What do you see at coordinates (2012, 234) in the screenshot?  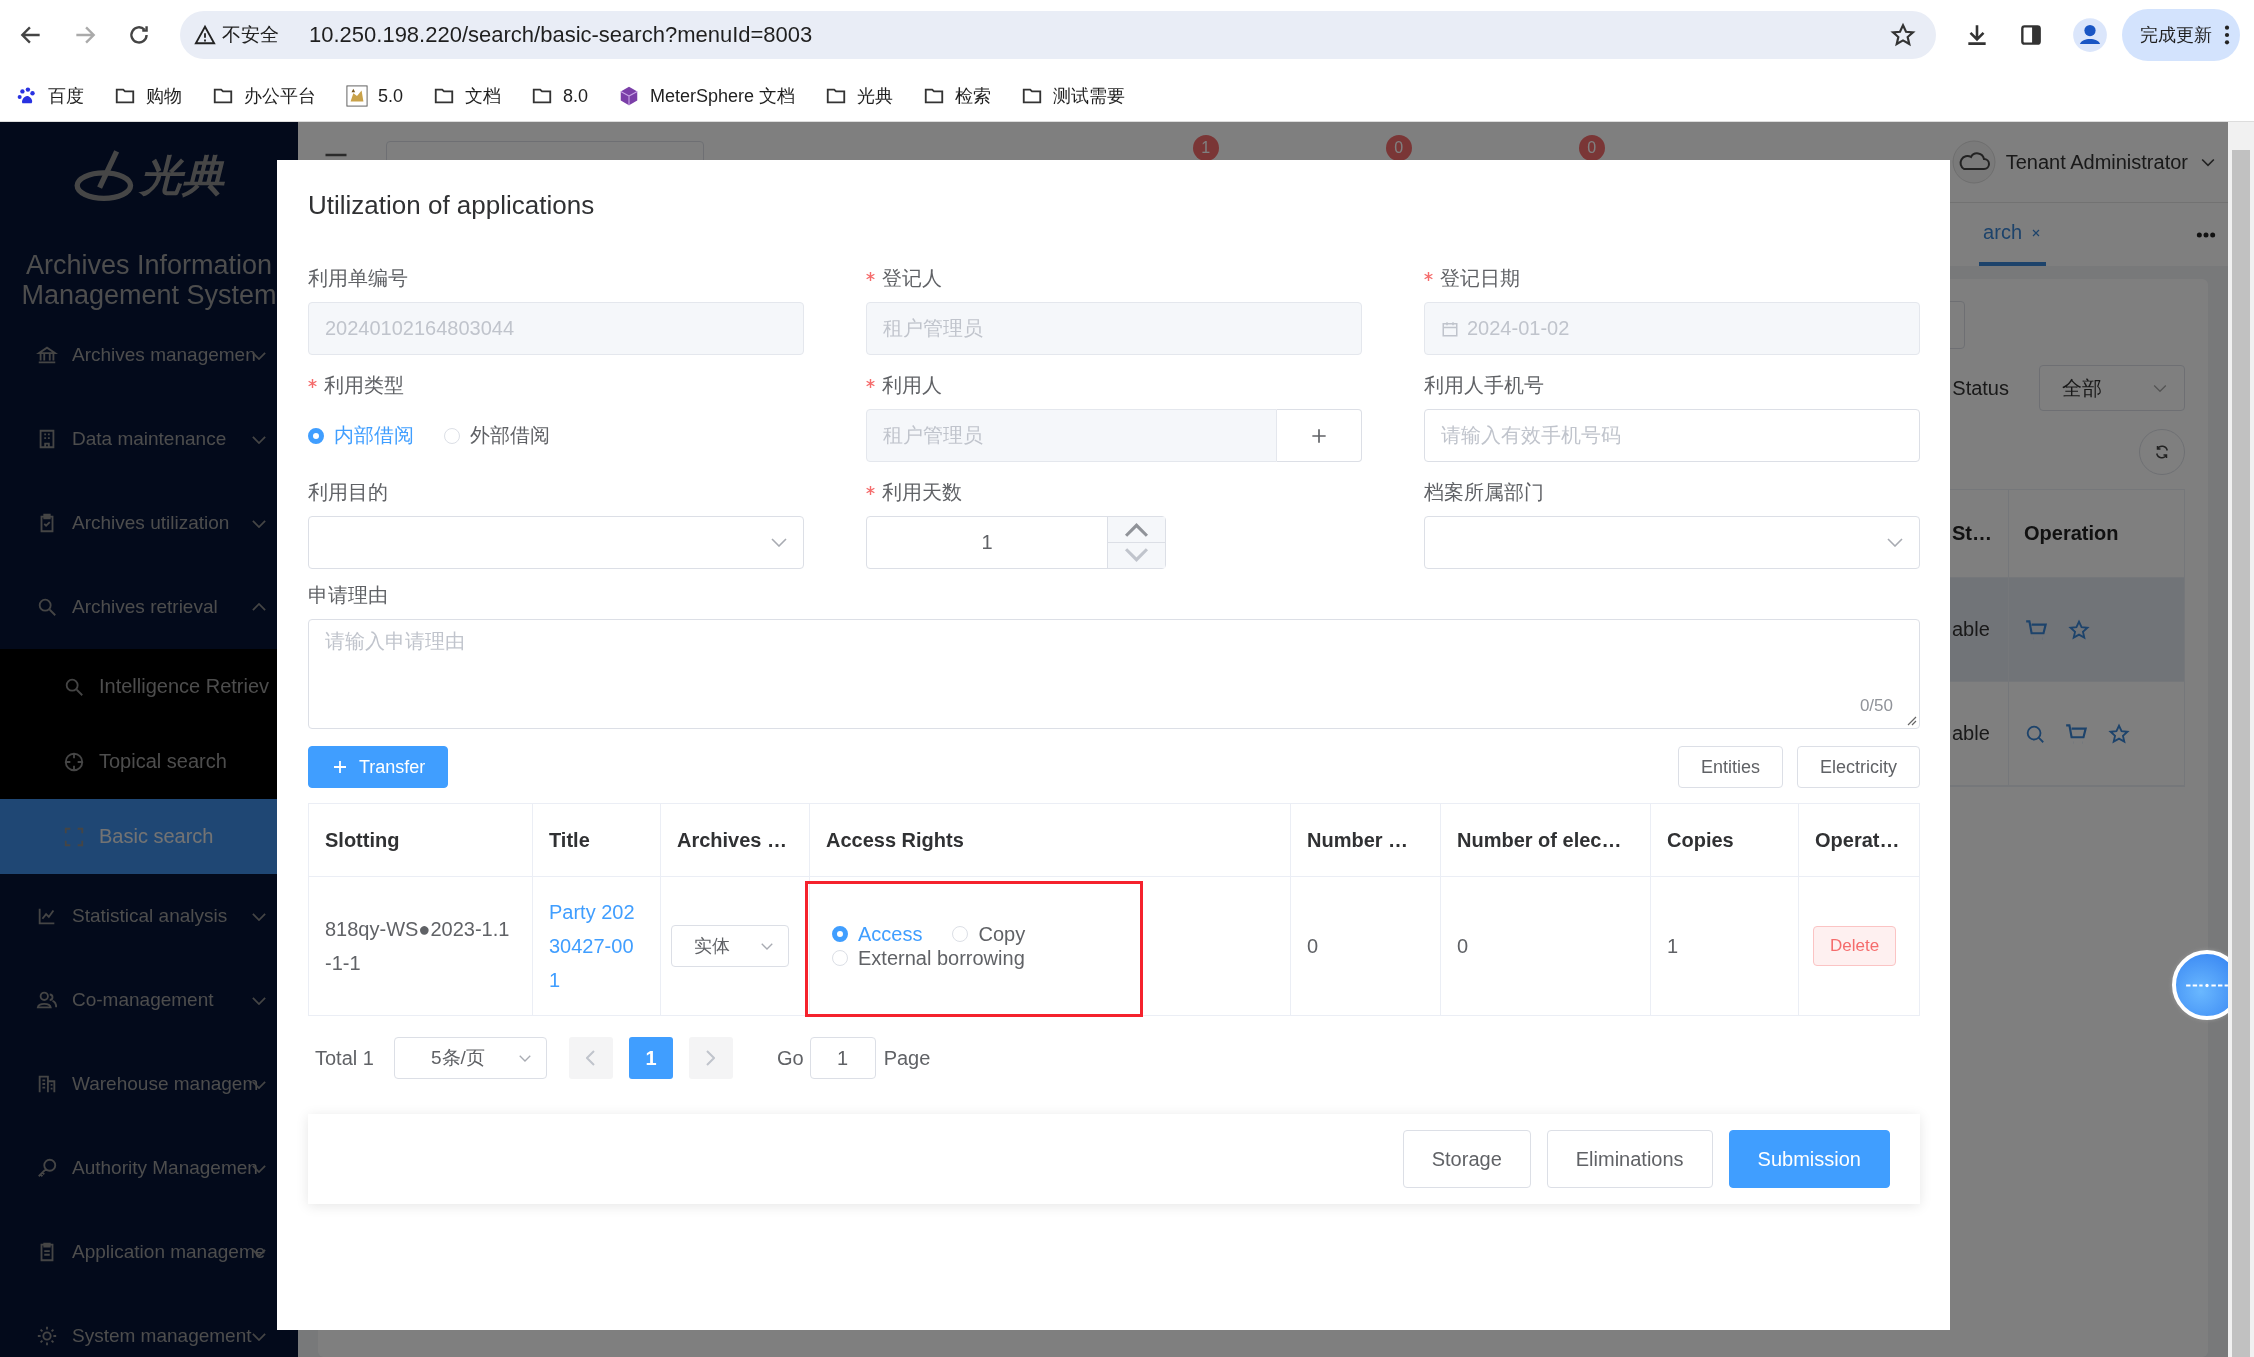 I see `page-tab: arch` at bounding box center [2012, 234].